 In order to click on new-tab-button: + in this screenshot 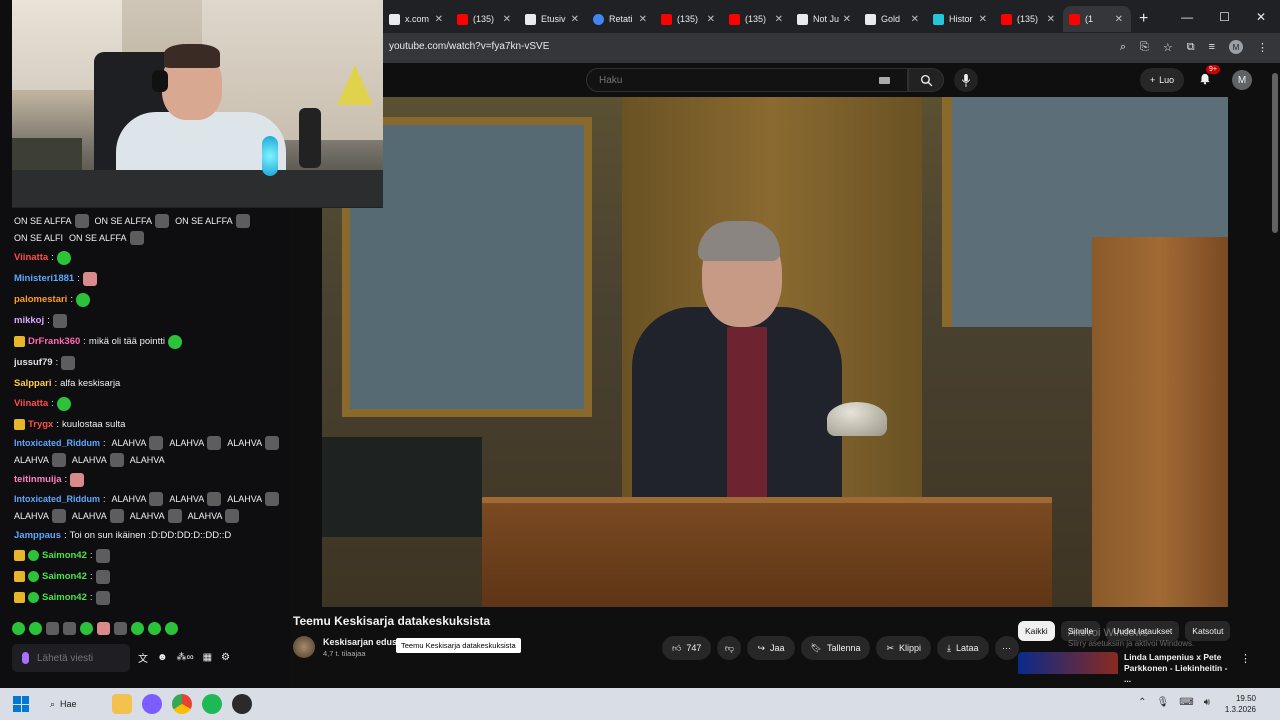, I will do `click(1143, 19)`.